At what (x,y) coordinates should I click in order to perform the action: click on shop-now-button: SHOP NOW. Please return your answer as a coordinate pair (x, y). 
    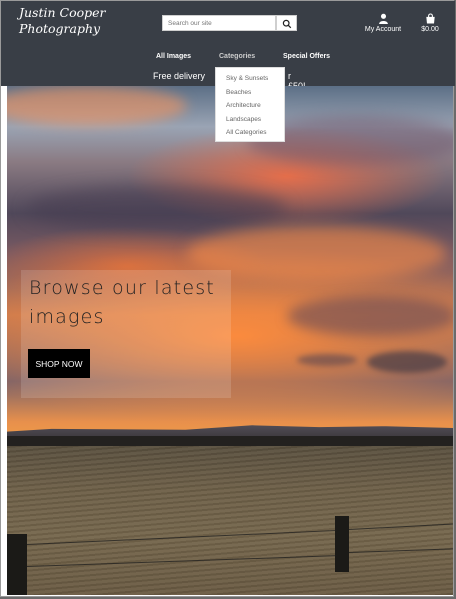
    Looking at the image, I should click on (59, 363).